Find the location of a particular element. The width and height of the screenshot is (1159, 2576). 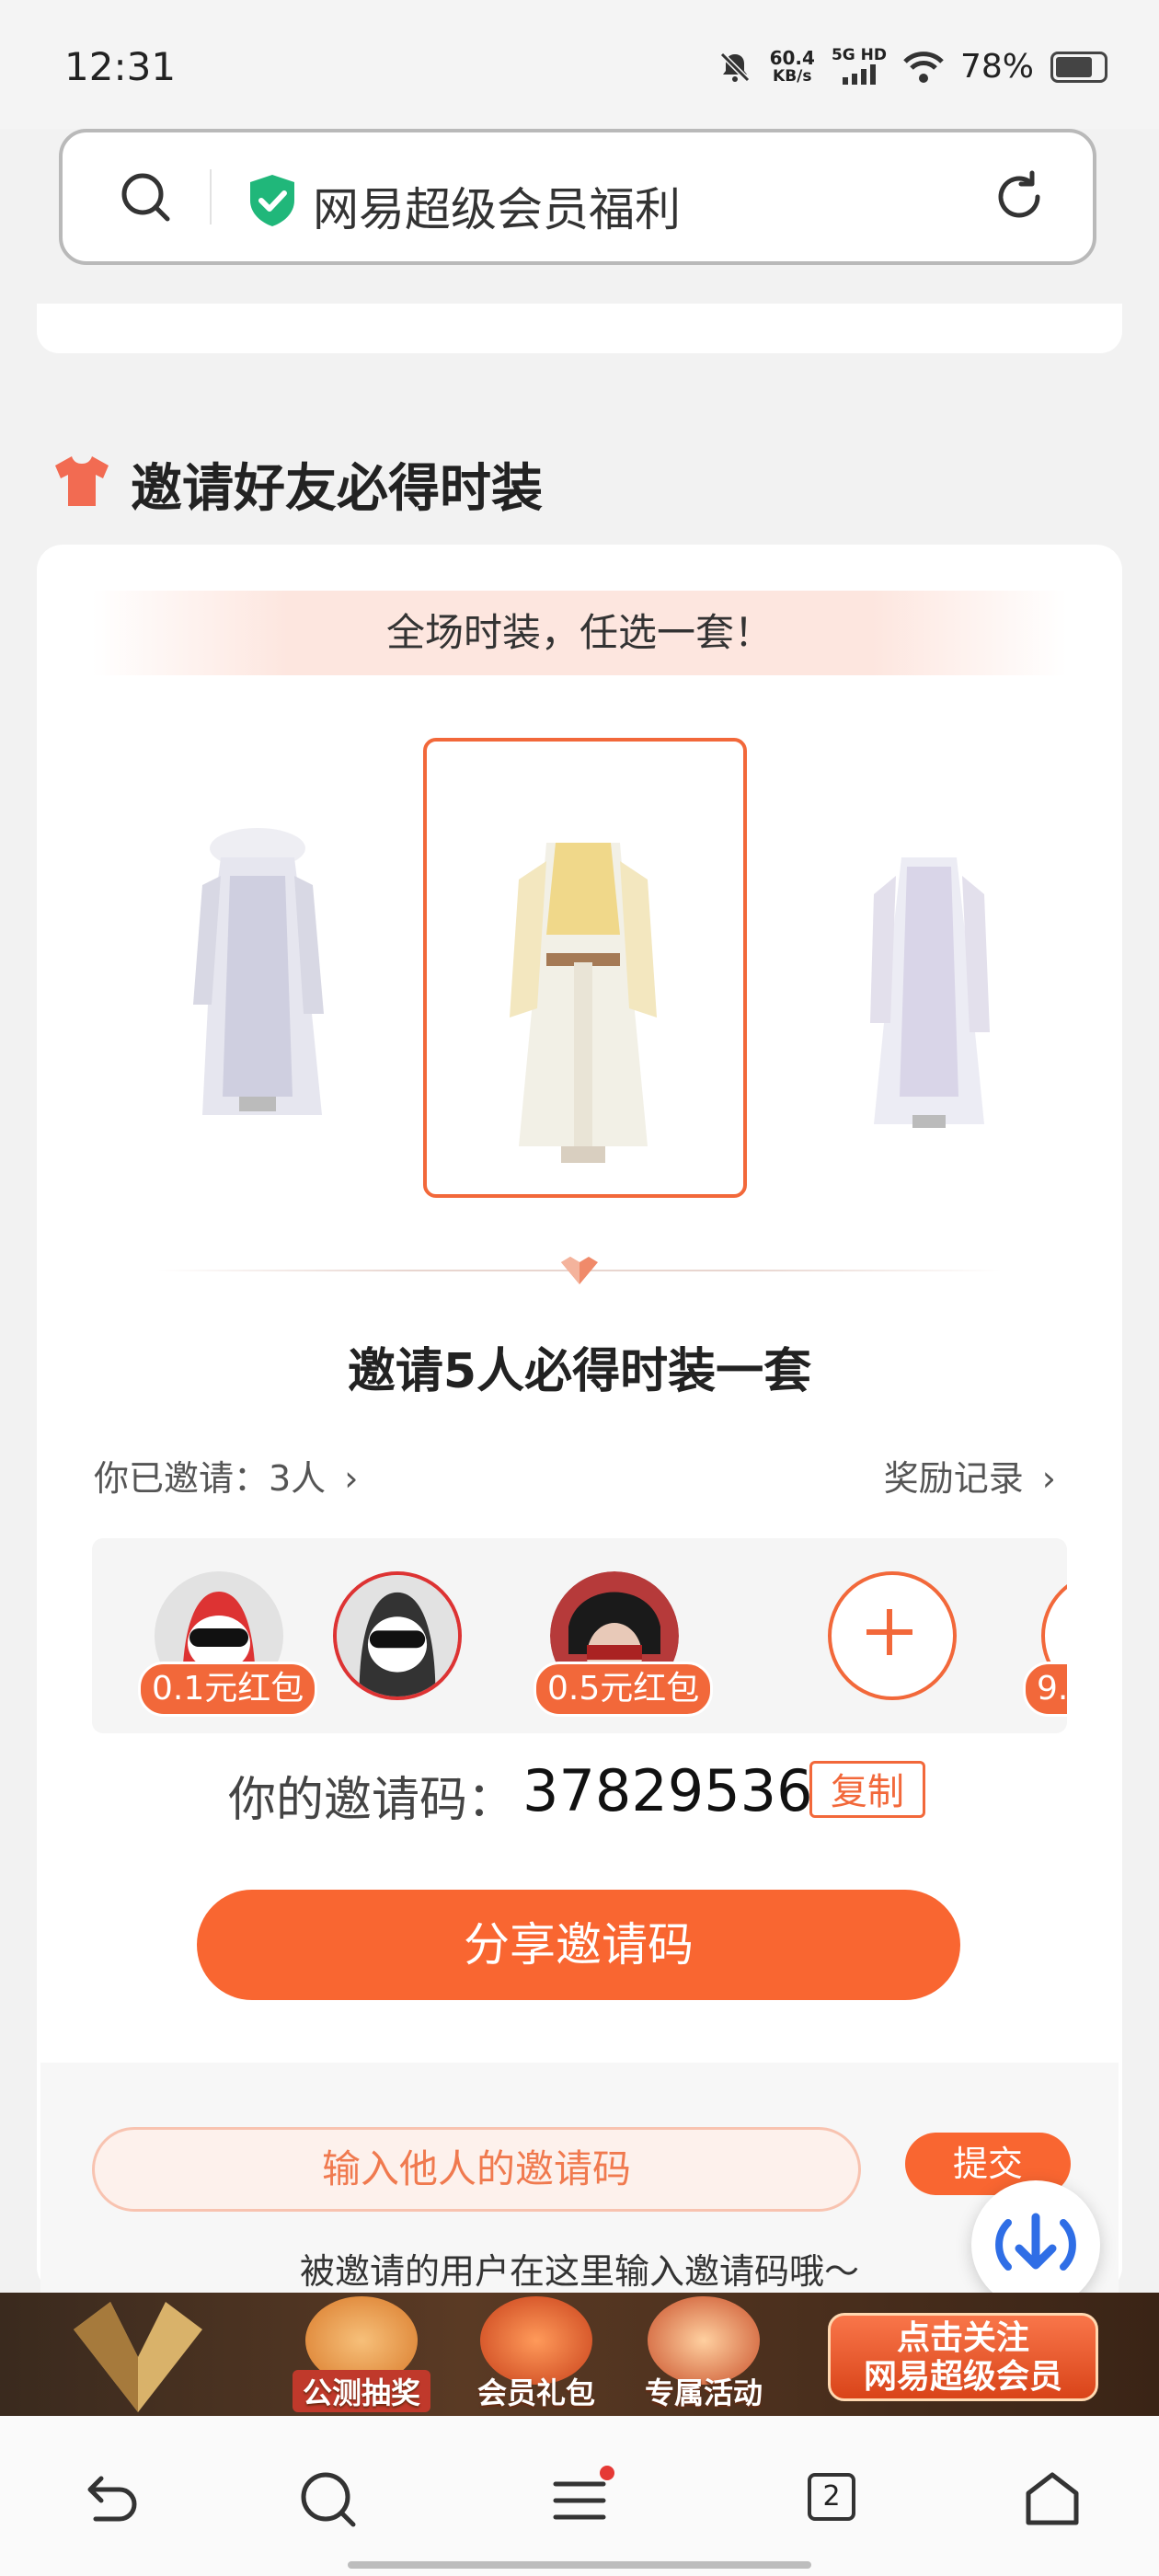

invite-code-label: 你的邀请码： is located at coordinates (372, 1800).